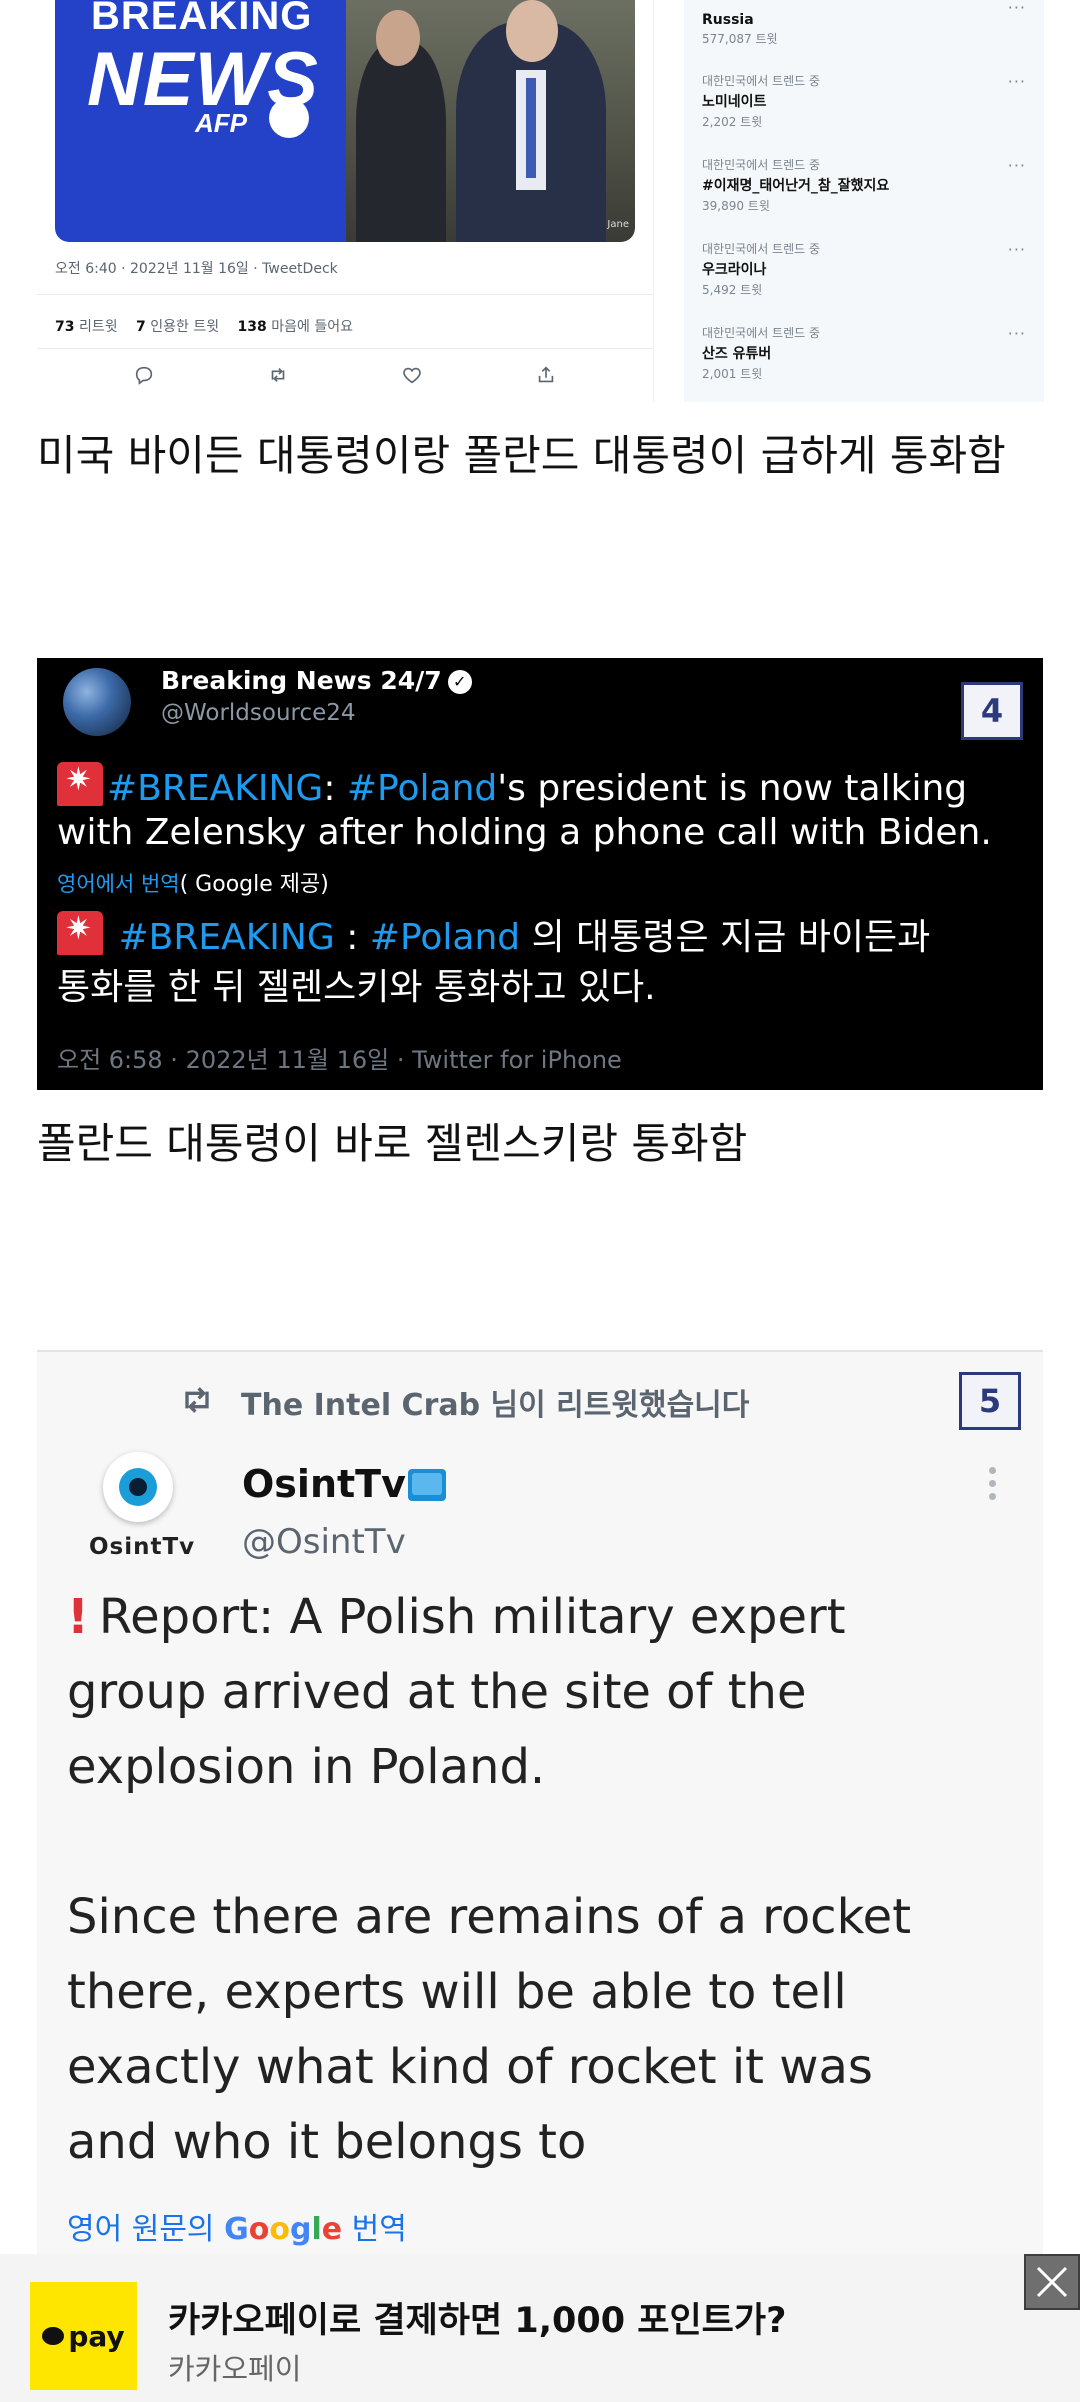  I want to click on share-icon, so click(546, 375).